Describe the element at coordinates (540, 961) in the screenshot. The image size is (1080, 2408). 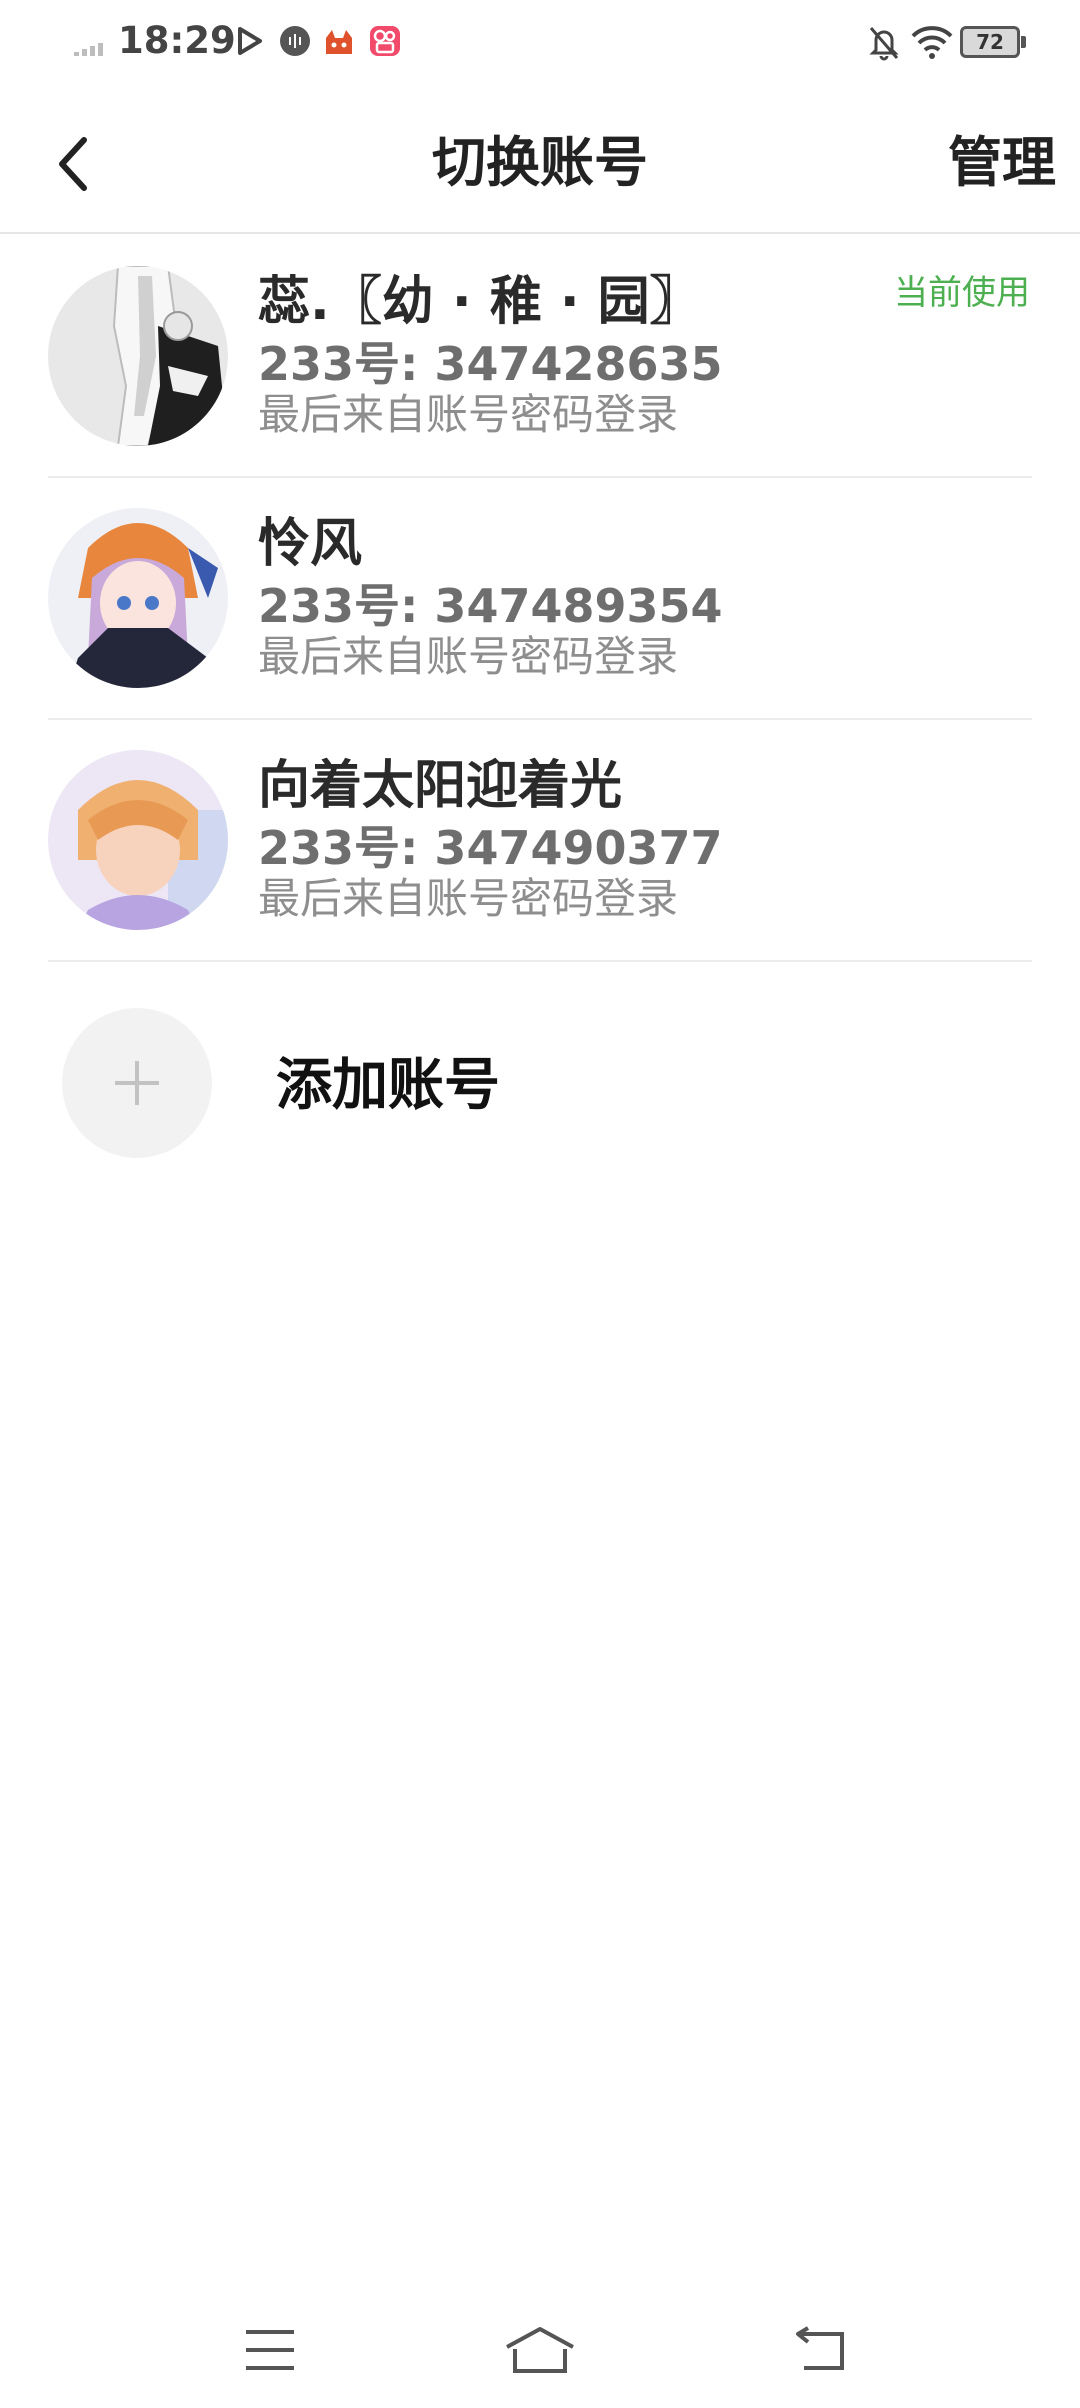
I see `divider` at that location.